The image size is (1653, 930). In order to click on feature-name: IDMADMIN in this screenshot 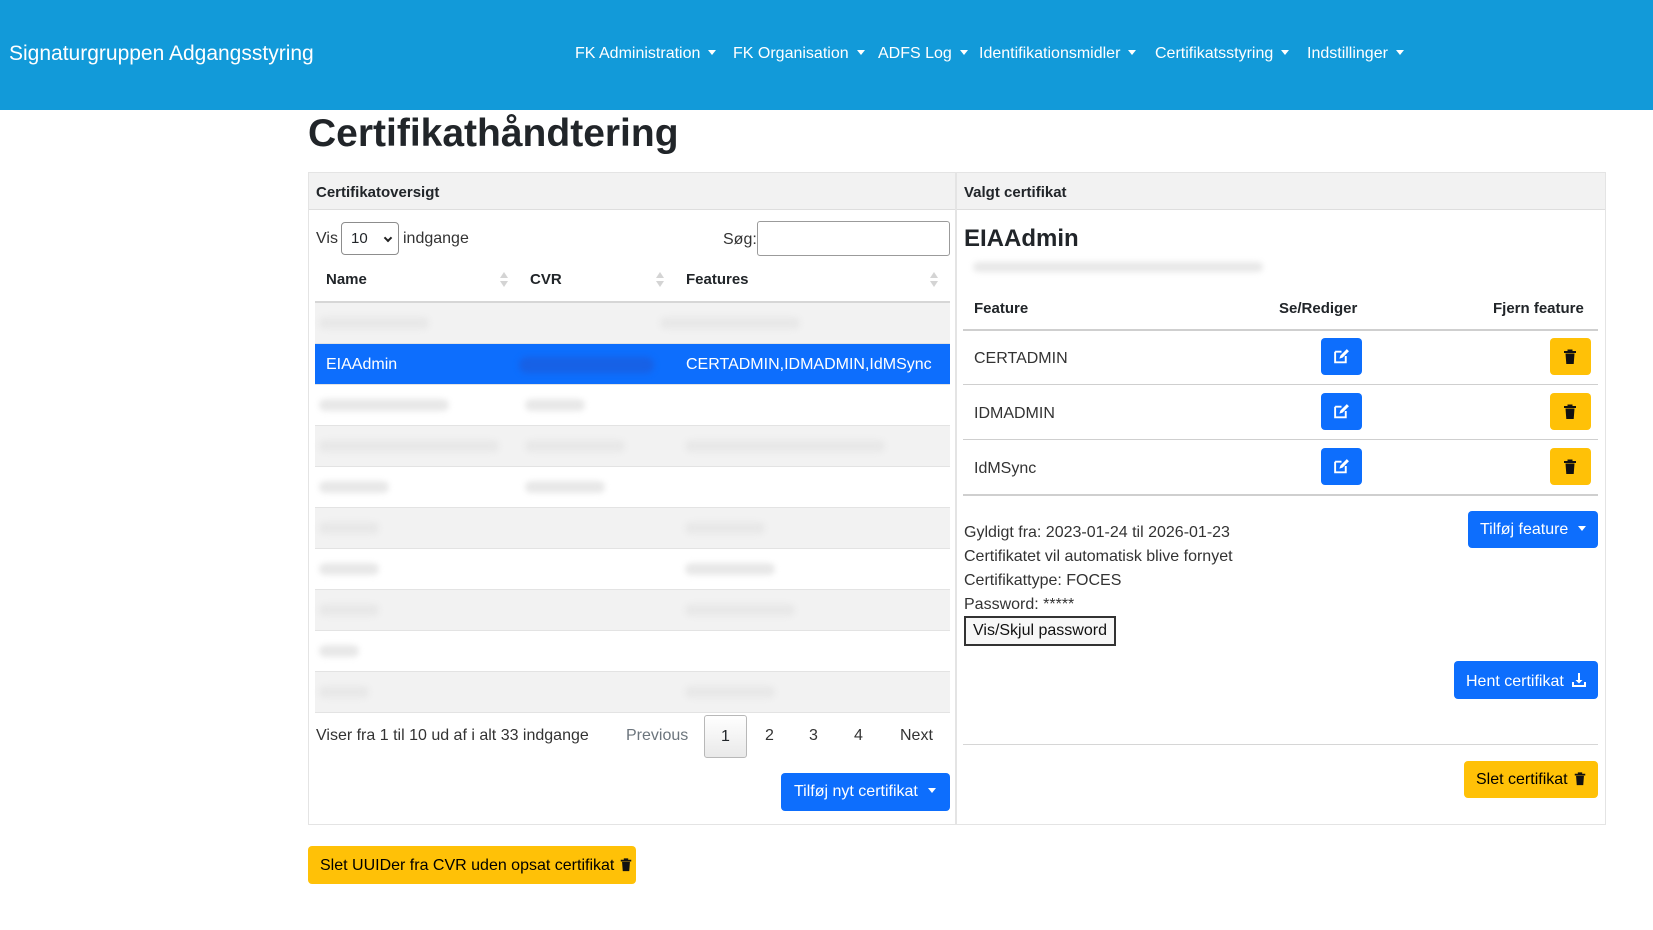, I will do `click(1014, 413)`.